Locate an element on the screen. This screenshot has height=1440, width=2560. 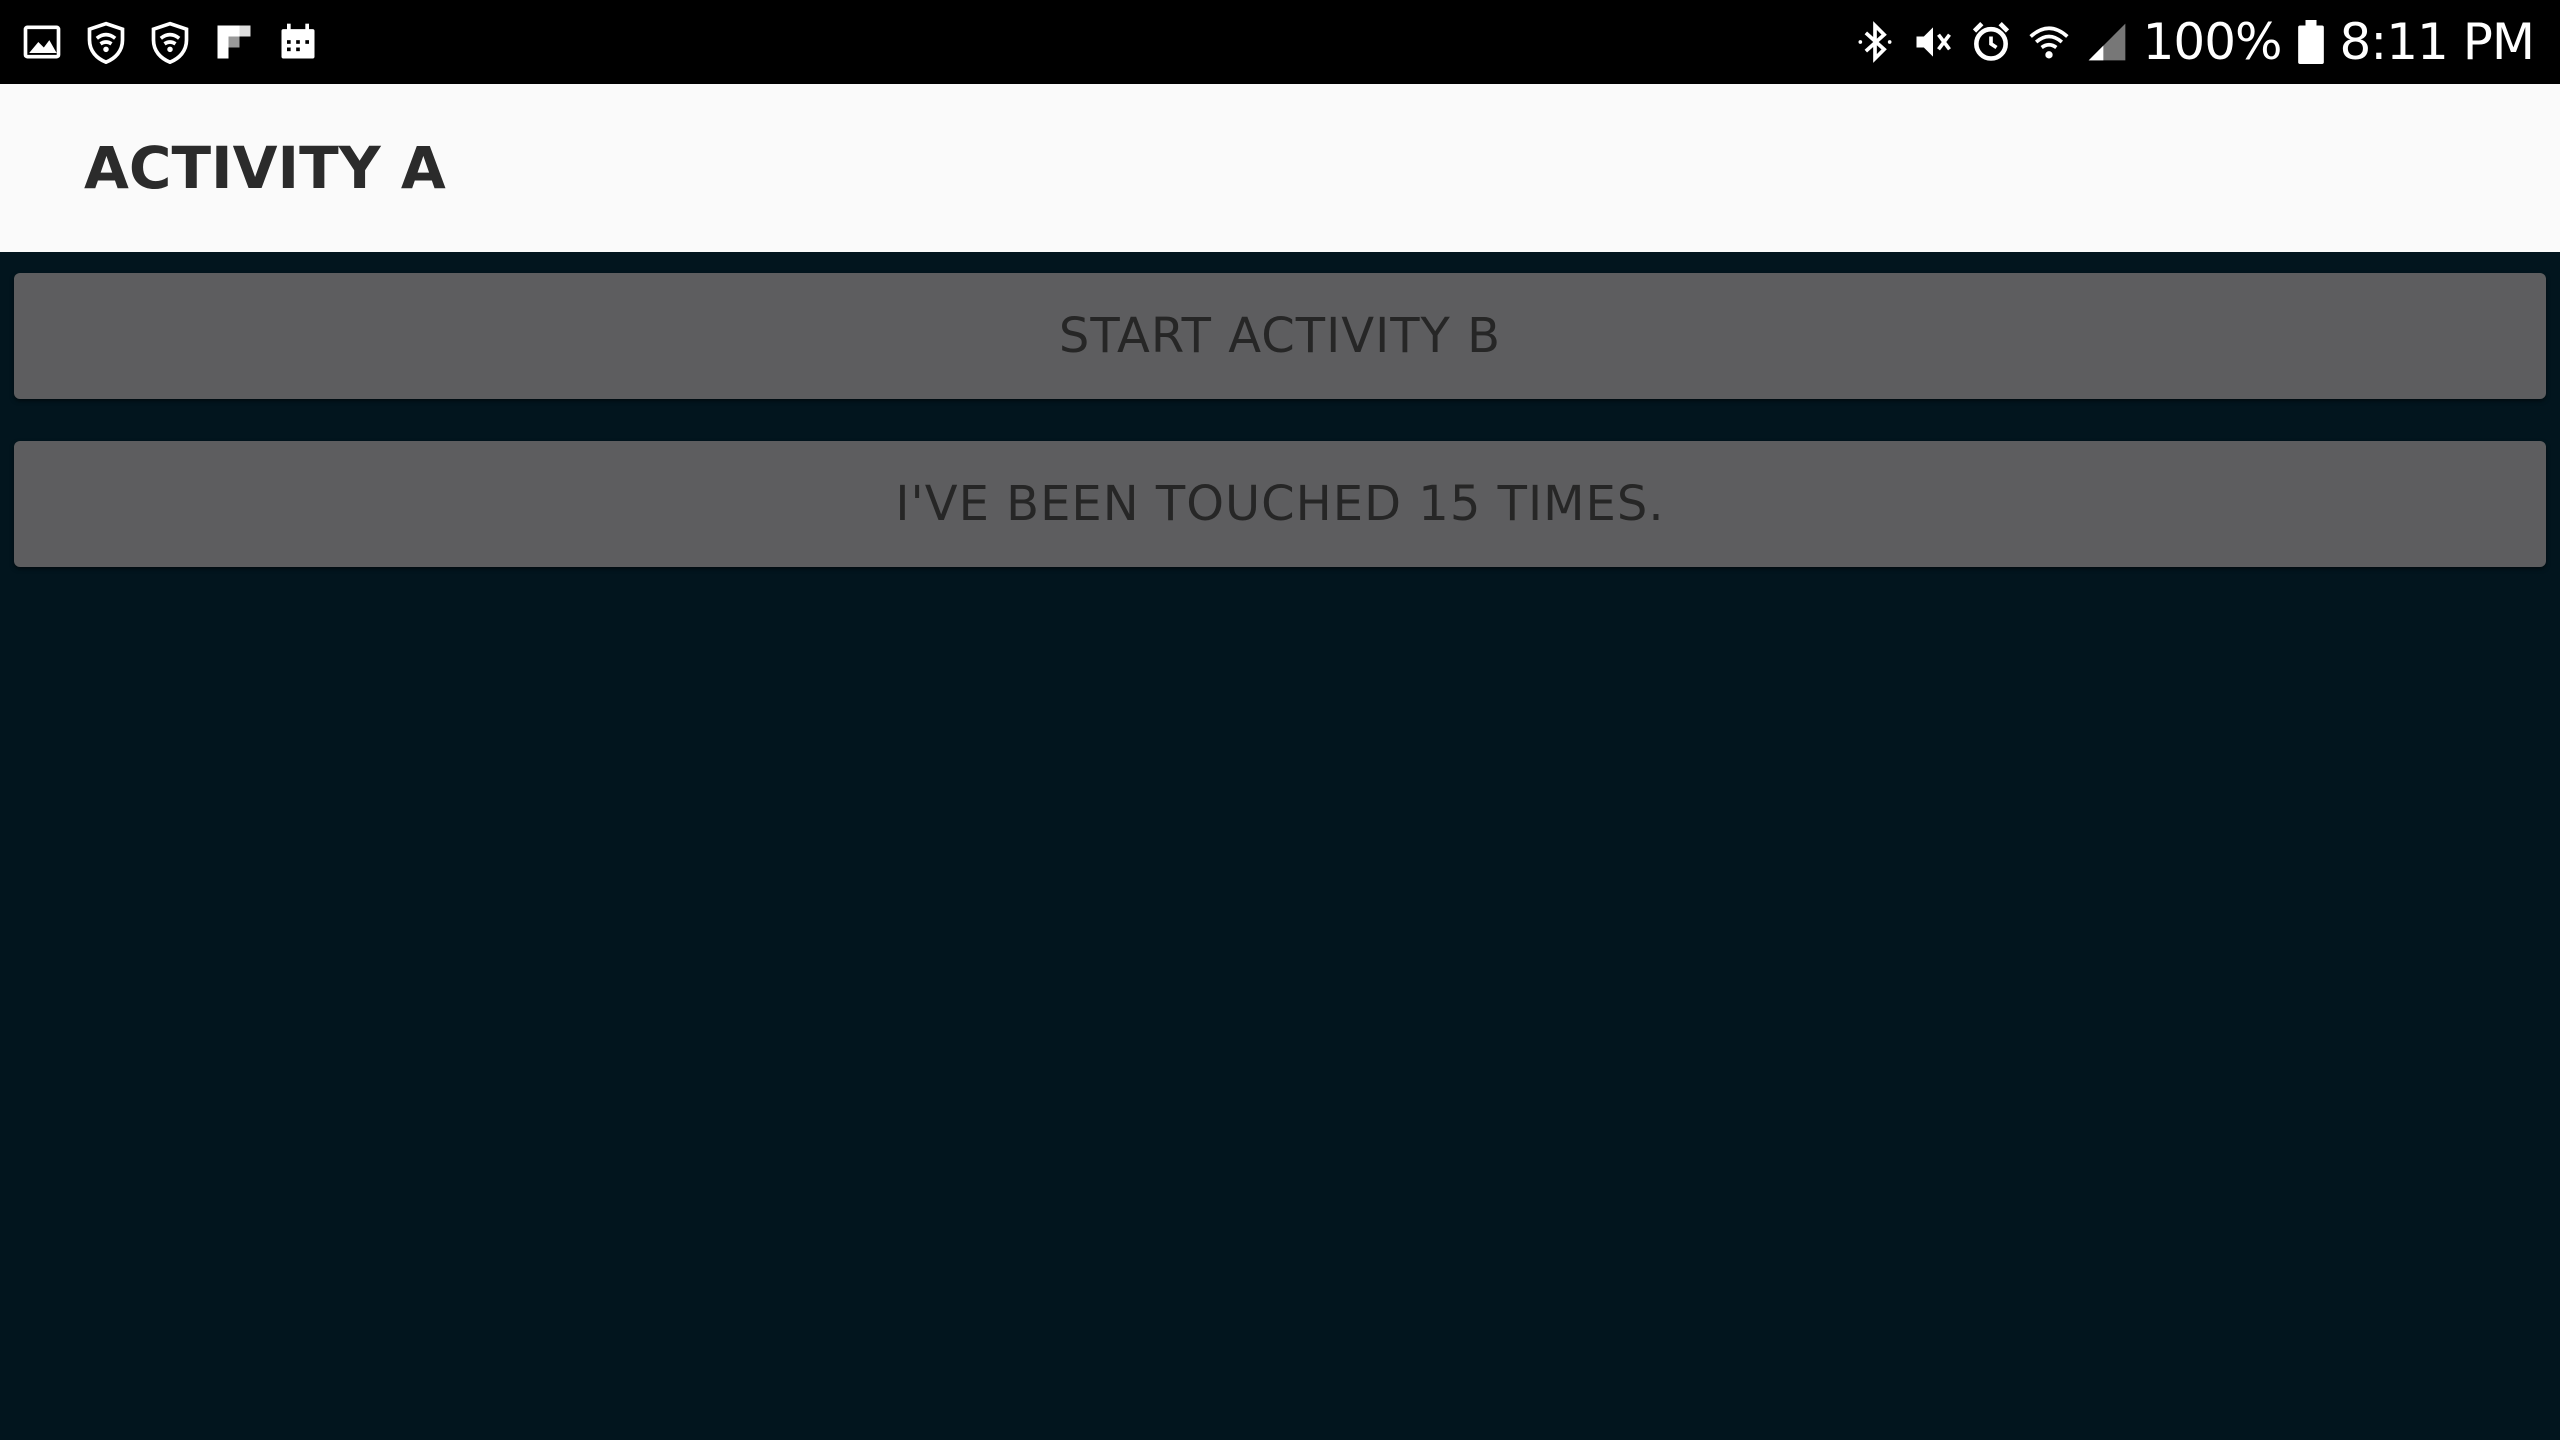
notification-icons is located at coordinates (170, 42).